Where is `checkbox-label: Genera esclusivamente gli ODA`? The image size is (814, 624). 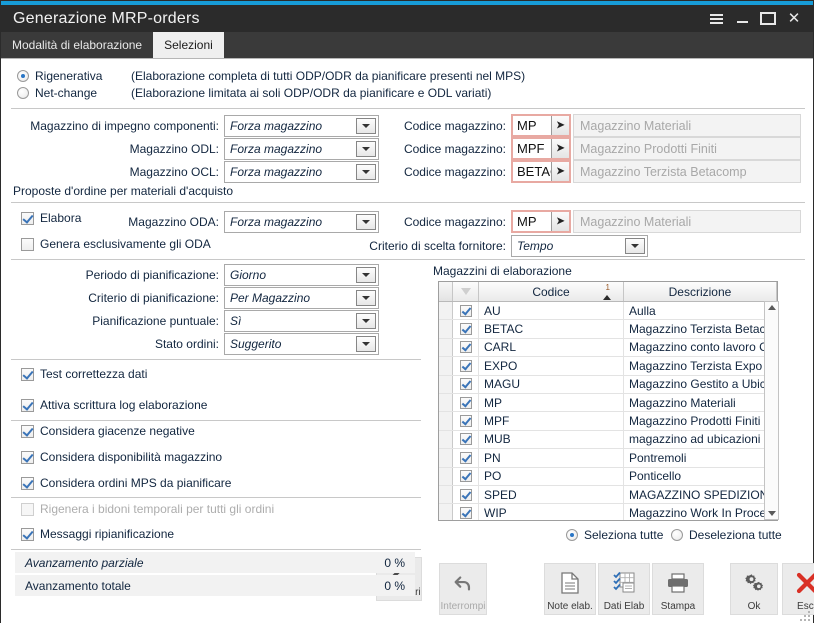 checkbox-label: Genera esclusivamente gli ODA is located at coordinates (125, 244).